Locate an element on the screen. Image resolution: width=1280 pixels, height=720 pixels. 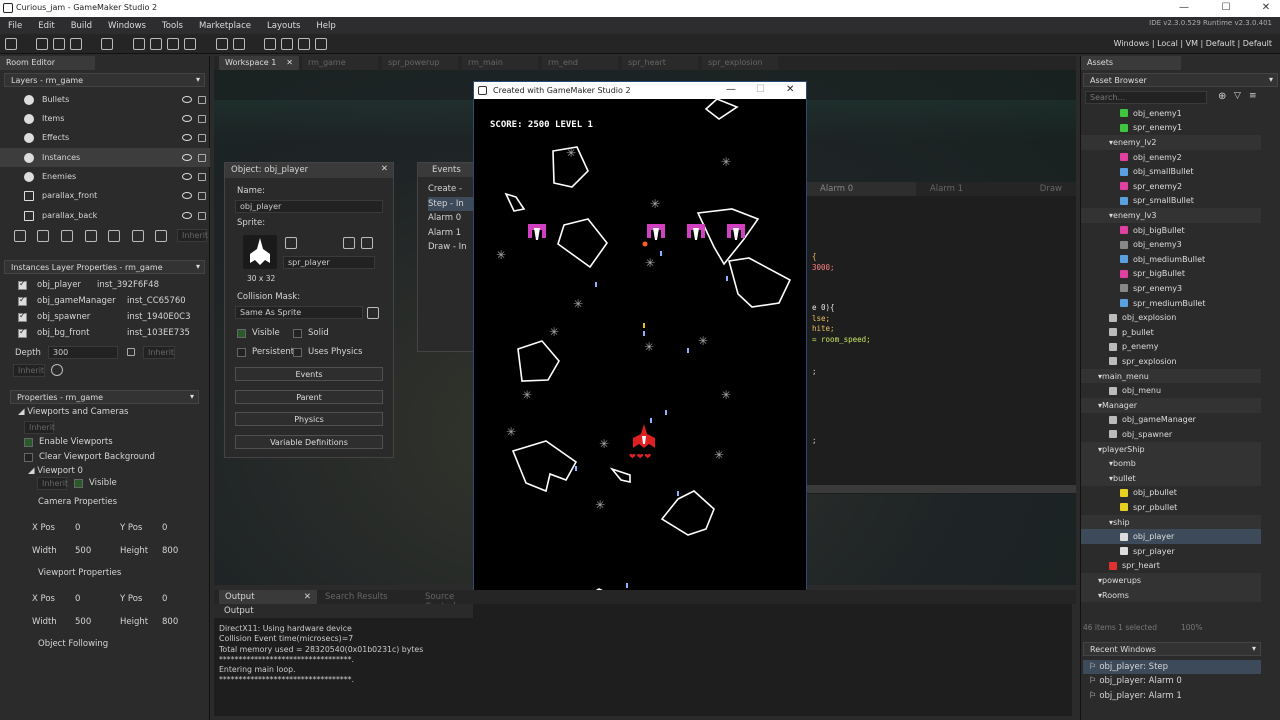
recent-windows-header: Recent Windows ▾ is located at coordinates (1172, 649).